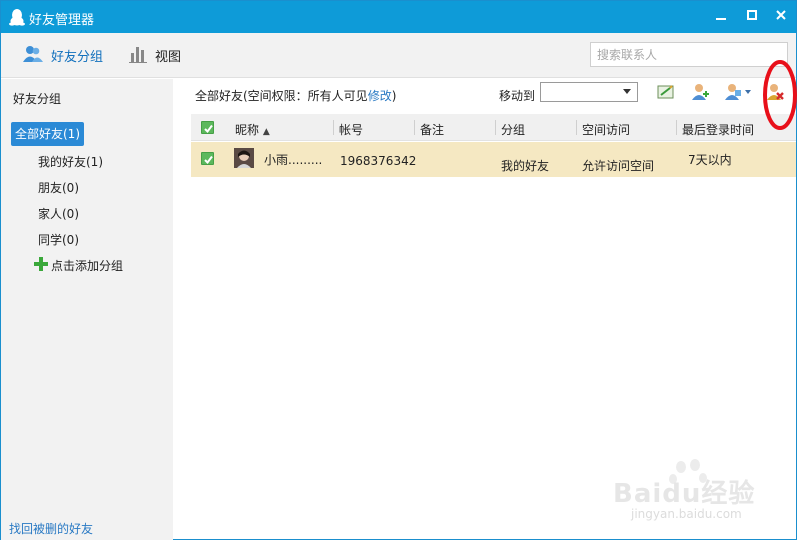 Image resolution: width=797 pixels, height=540 pixels. Describe the element at coordinates (394, 96) in the screenshot. I see `permission-text-close: )` at that location.